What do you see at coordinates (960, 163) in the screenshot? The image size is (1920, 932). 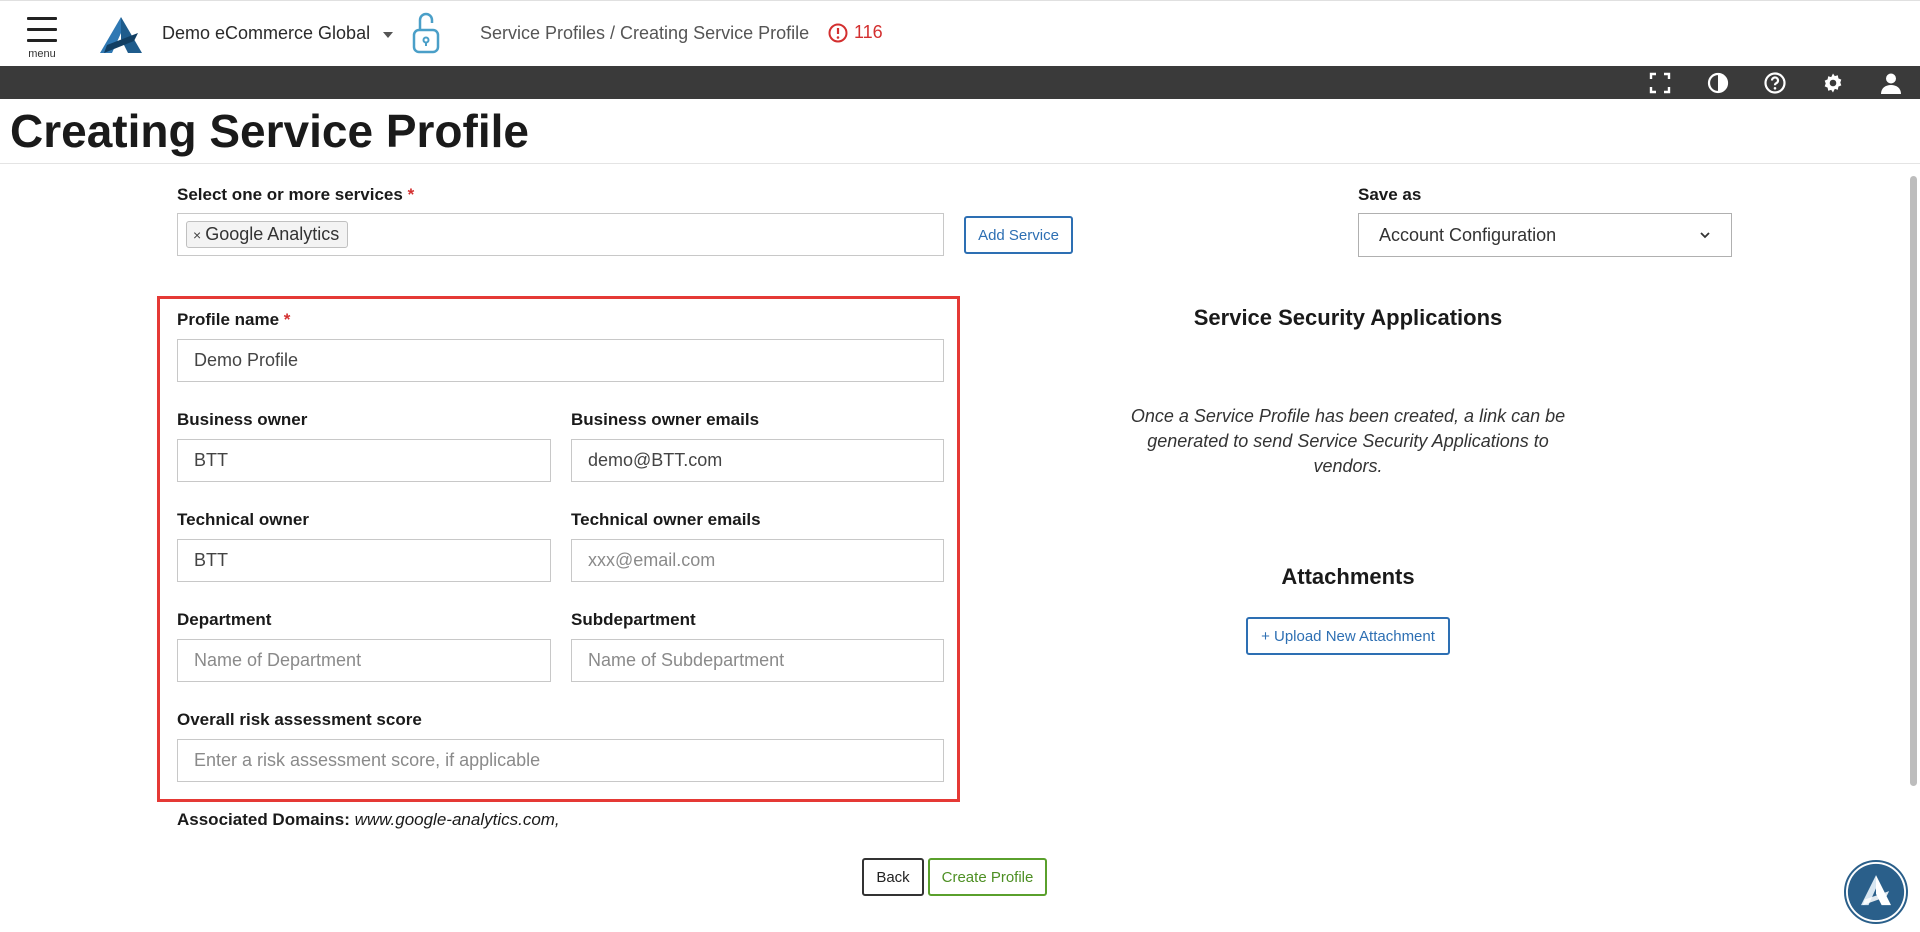 I see `title-divider` at bounding box center [960, 163].